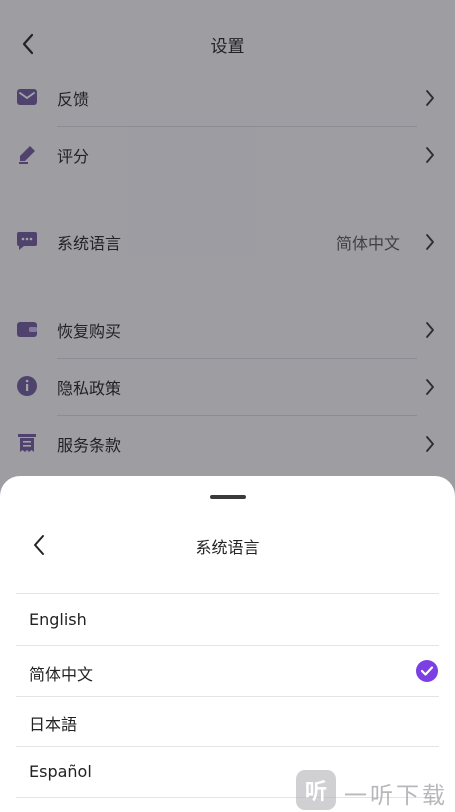 The height and width of the screenshot is (812, 455). I want to click on language-option-label: English, so click(58, 619).